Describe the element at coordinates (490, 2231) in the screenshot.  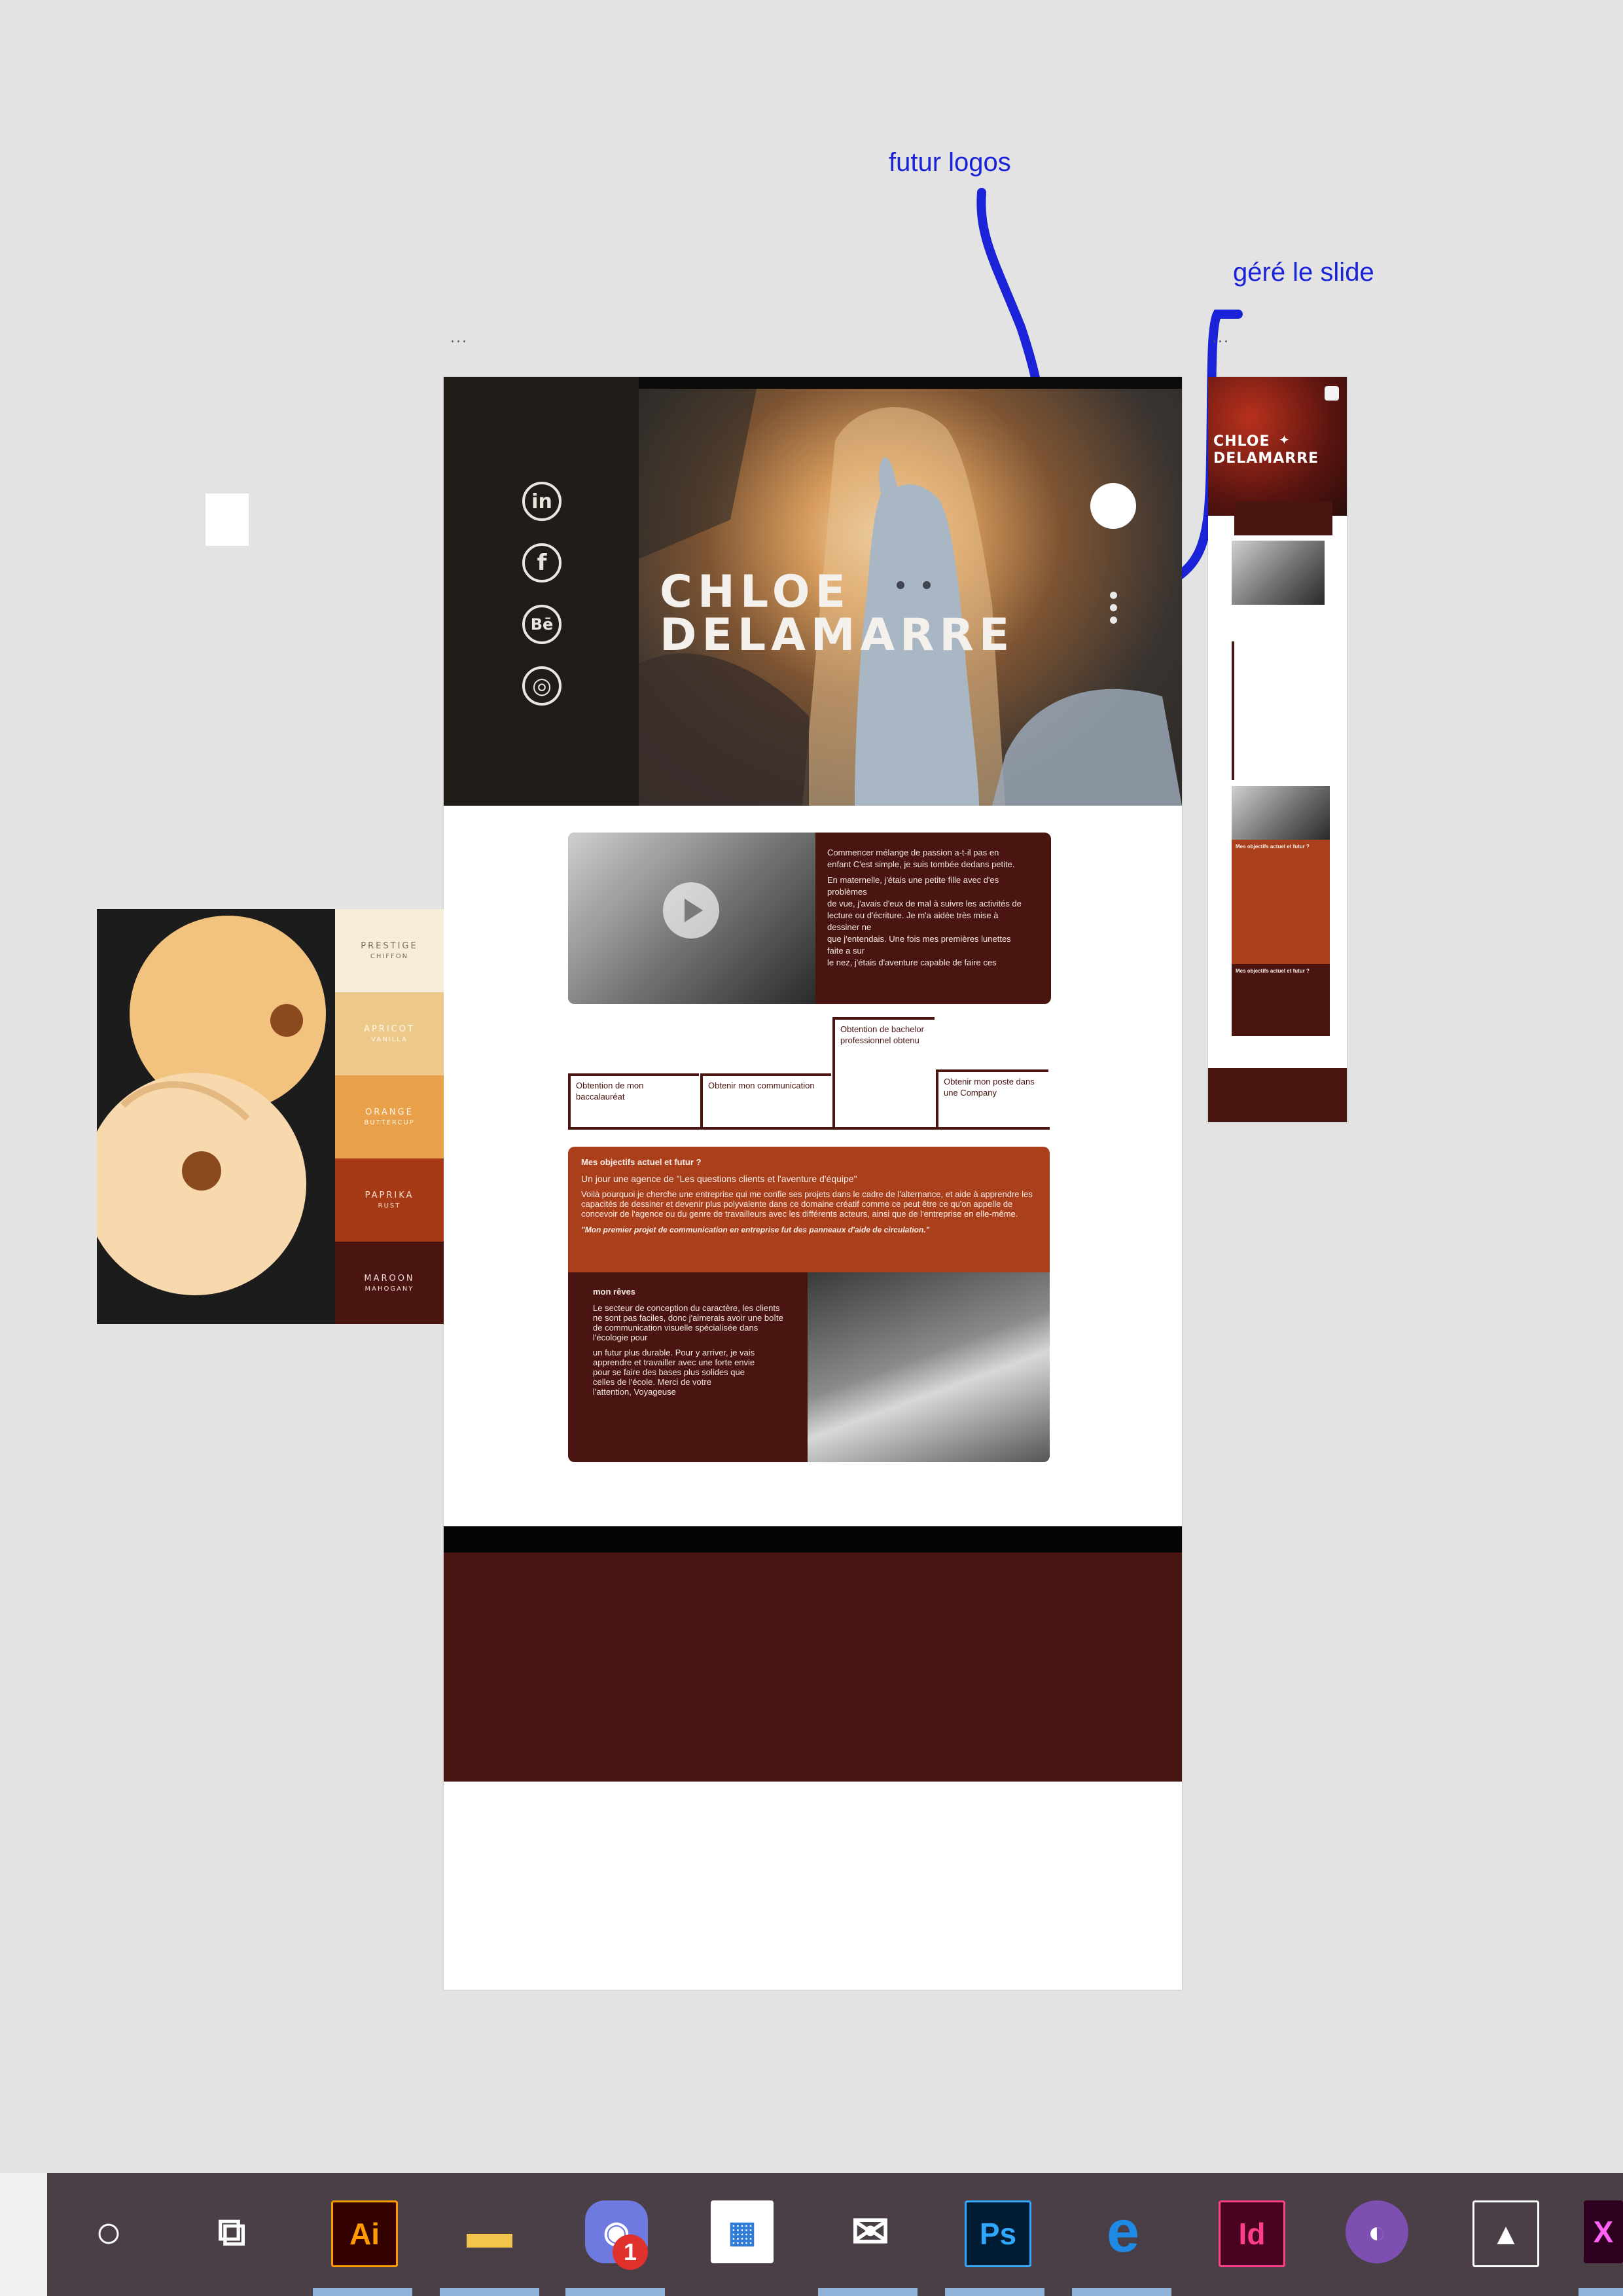
I see `file-explorer-icon: ▬` at that location.